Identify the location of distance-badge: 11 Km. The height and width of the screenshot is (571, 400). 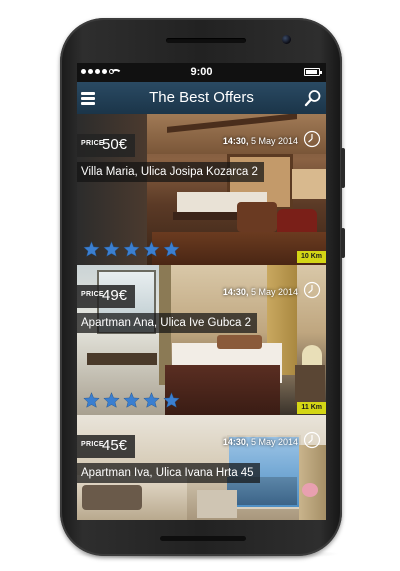
(311, 408).